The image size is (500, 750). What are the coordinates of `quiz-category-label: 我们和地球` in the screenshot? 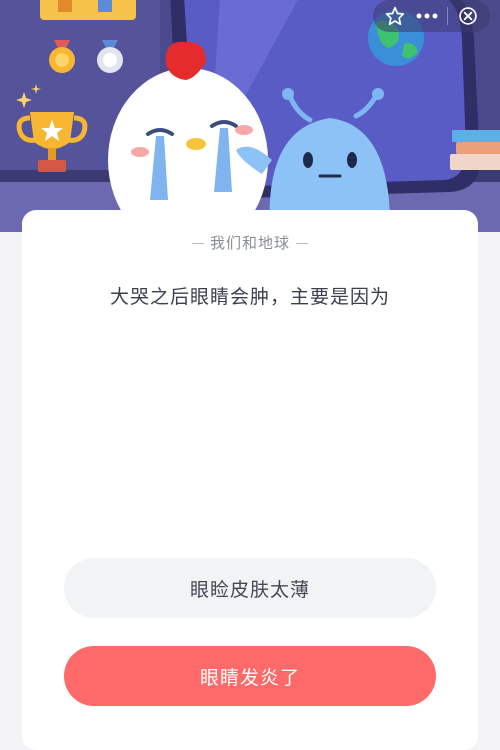 It's located at (249, 243).